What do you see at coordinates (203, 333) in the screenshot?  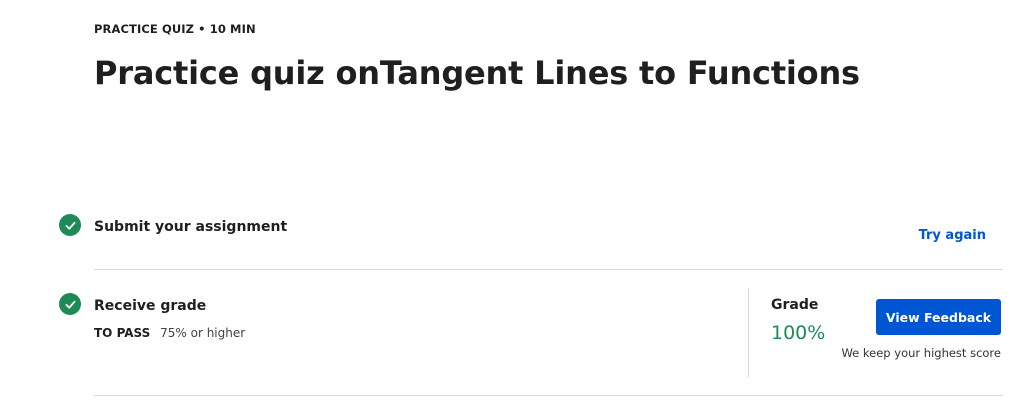 I see `pass-threshold: 75% or higher` at bounding box center [203, 333].